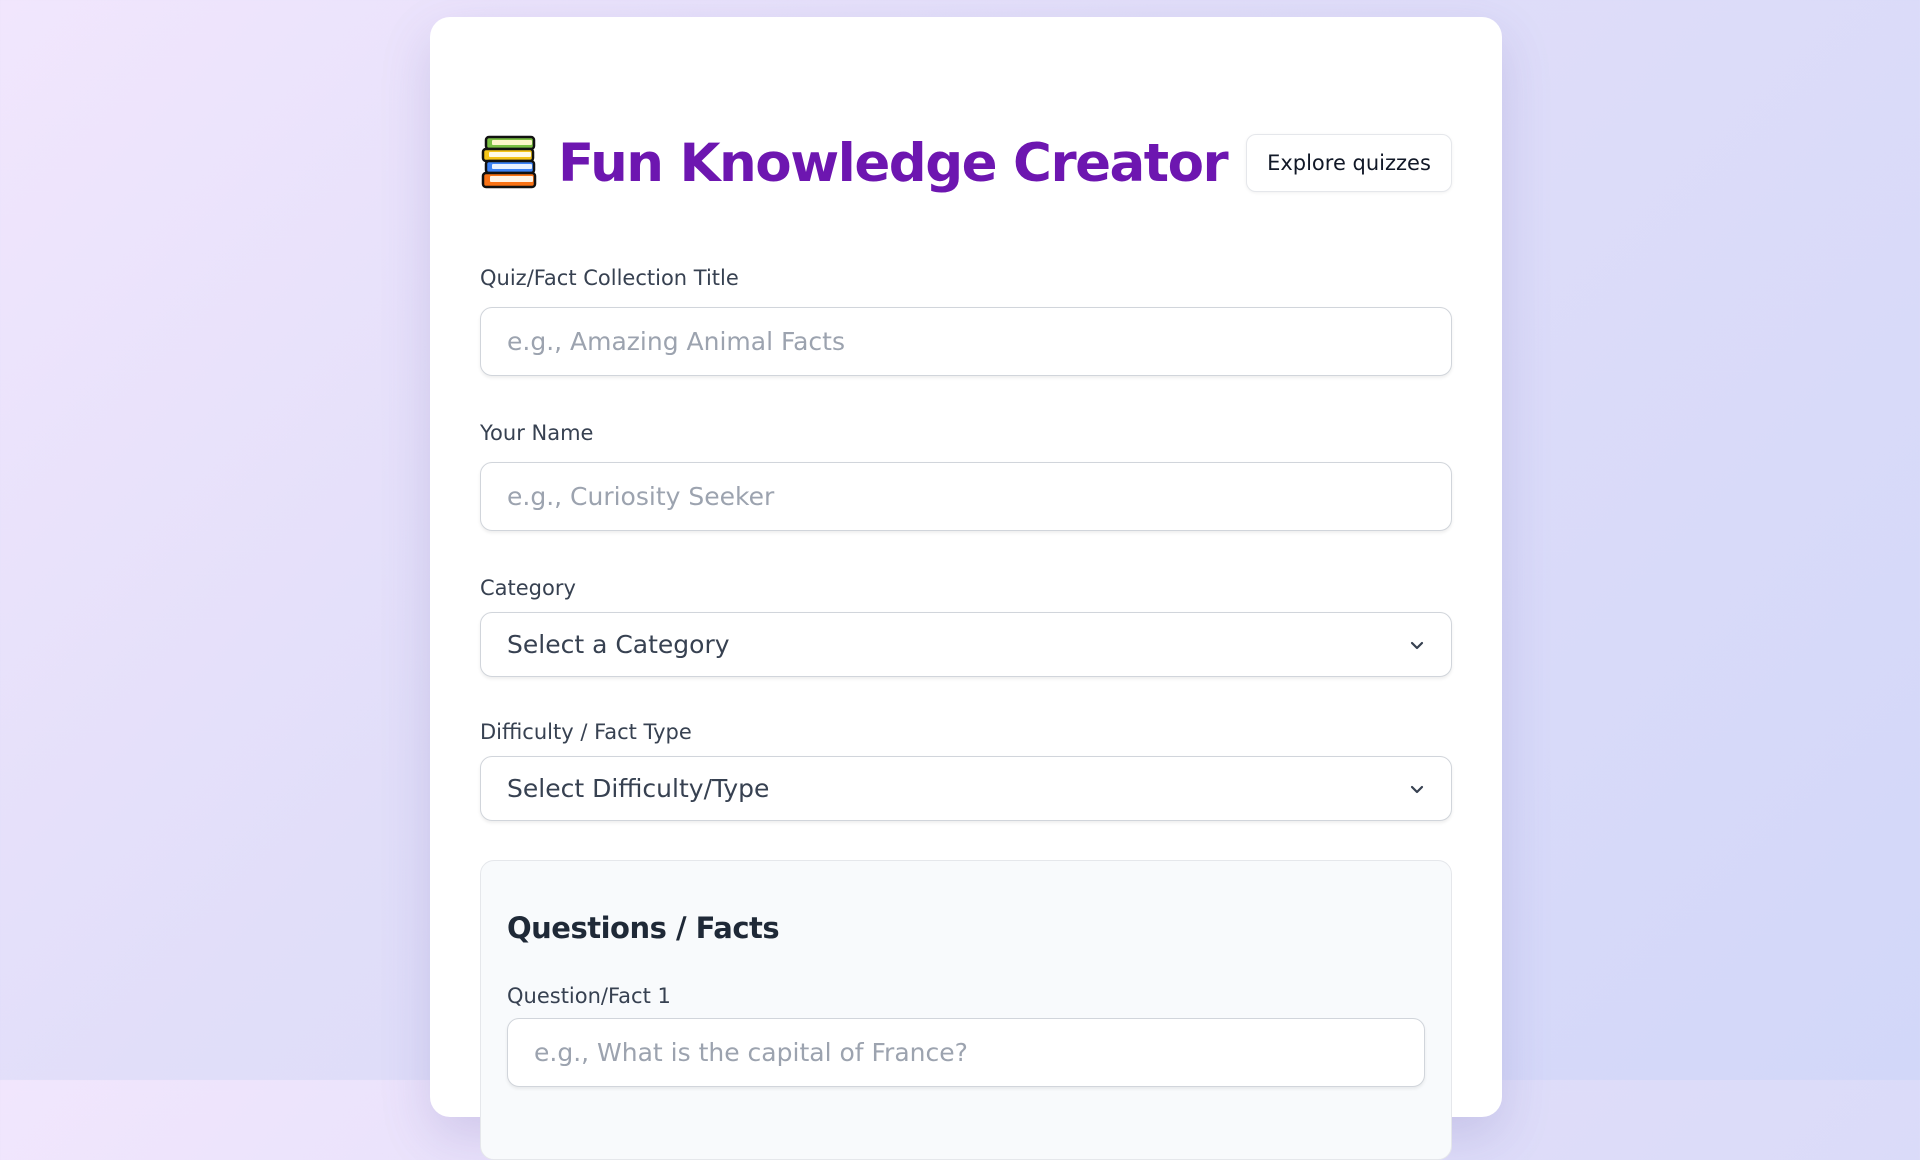 The image size is (1920, 1160). Describe the element at coordinates (643, 928) in the screenshot. I see `questions-heading: Questions / Facts` at that location.